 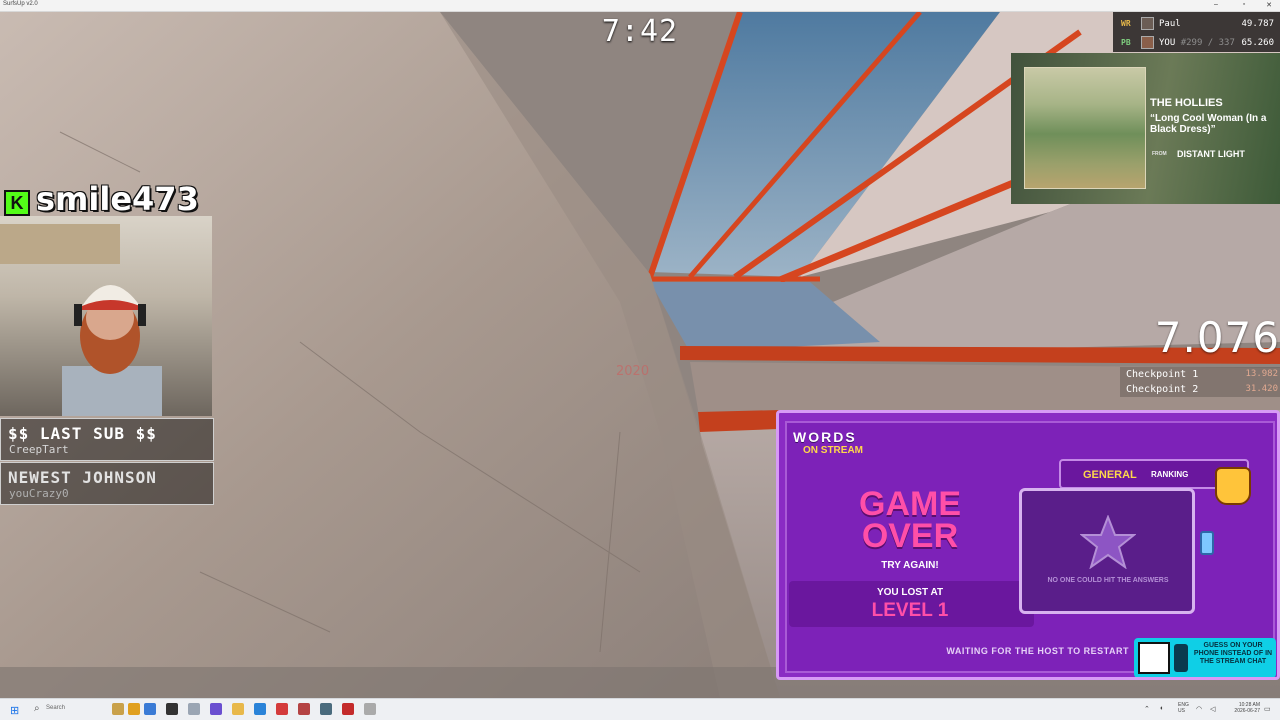 What do you see at coordinates (1261, 374) in the screenshot?
I see `checkpoint-time: 13.982` at bounding box center [1261, 374].